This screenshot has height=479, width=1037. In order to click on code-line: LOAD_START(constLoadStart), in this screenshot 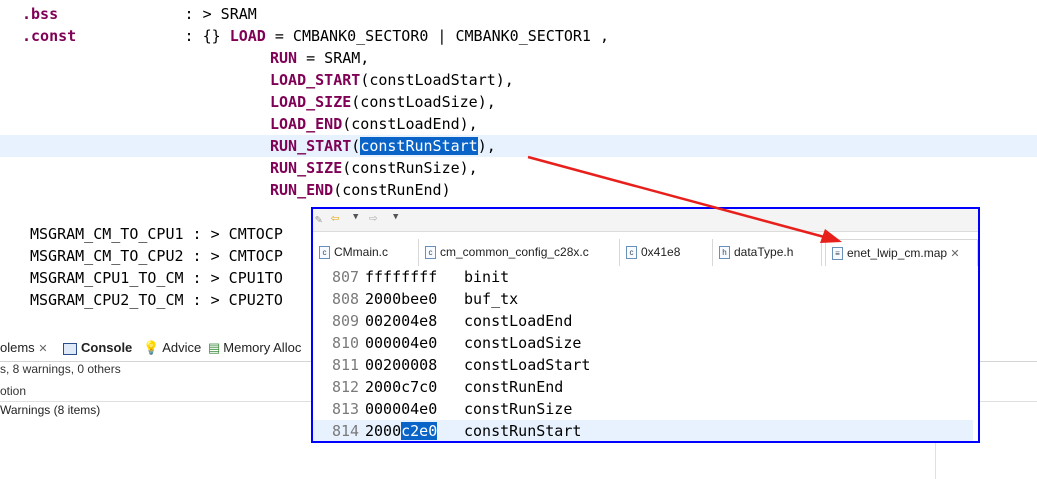, I will do `click(392, 80)`.